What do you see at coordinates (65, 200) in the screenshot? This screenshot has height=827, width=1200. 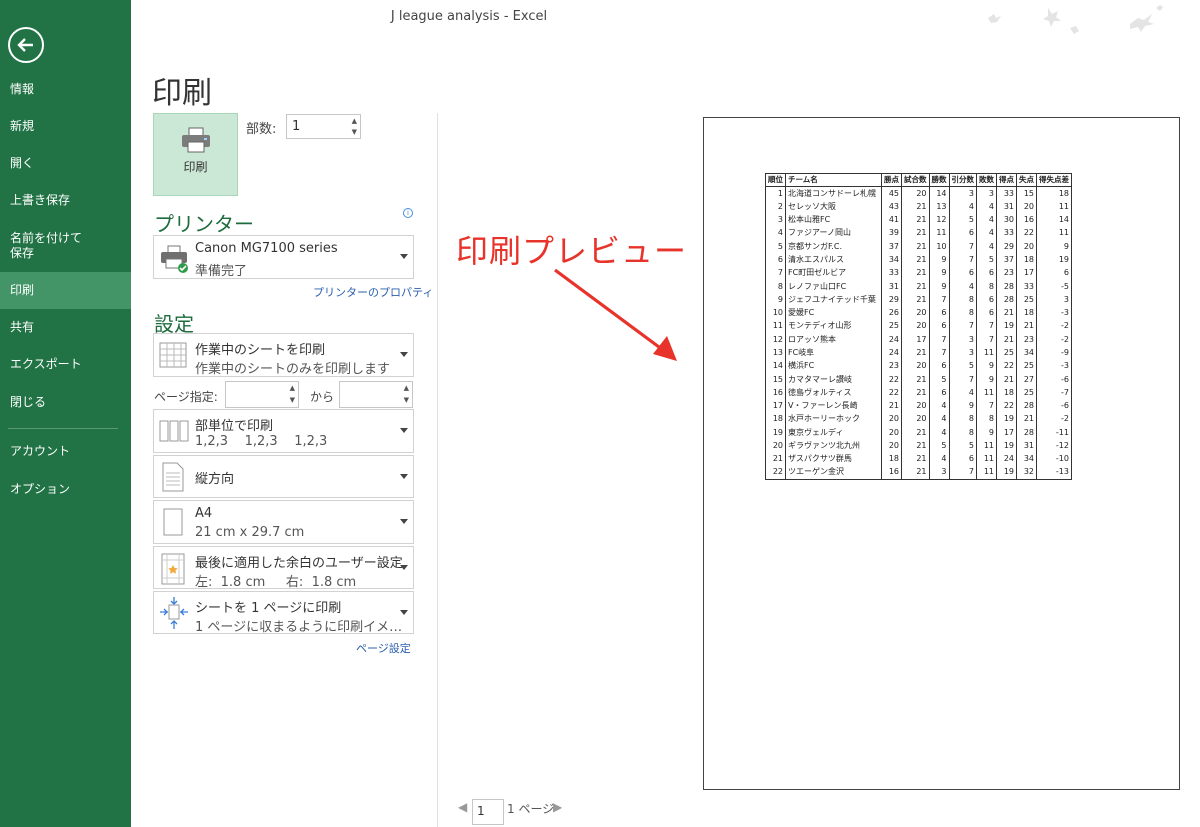 I see `nav-save: 上書き保存` at bounding box center [65, 200].